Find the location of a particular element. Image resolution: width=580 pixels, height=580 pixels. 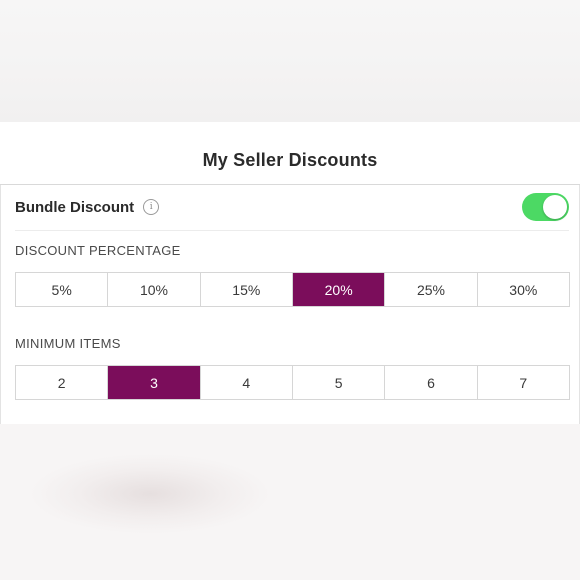

bundle-discount-label: Bundle Discount is located at coordinates (75, 207).